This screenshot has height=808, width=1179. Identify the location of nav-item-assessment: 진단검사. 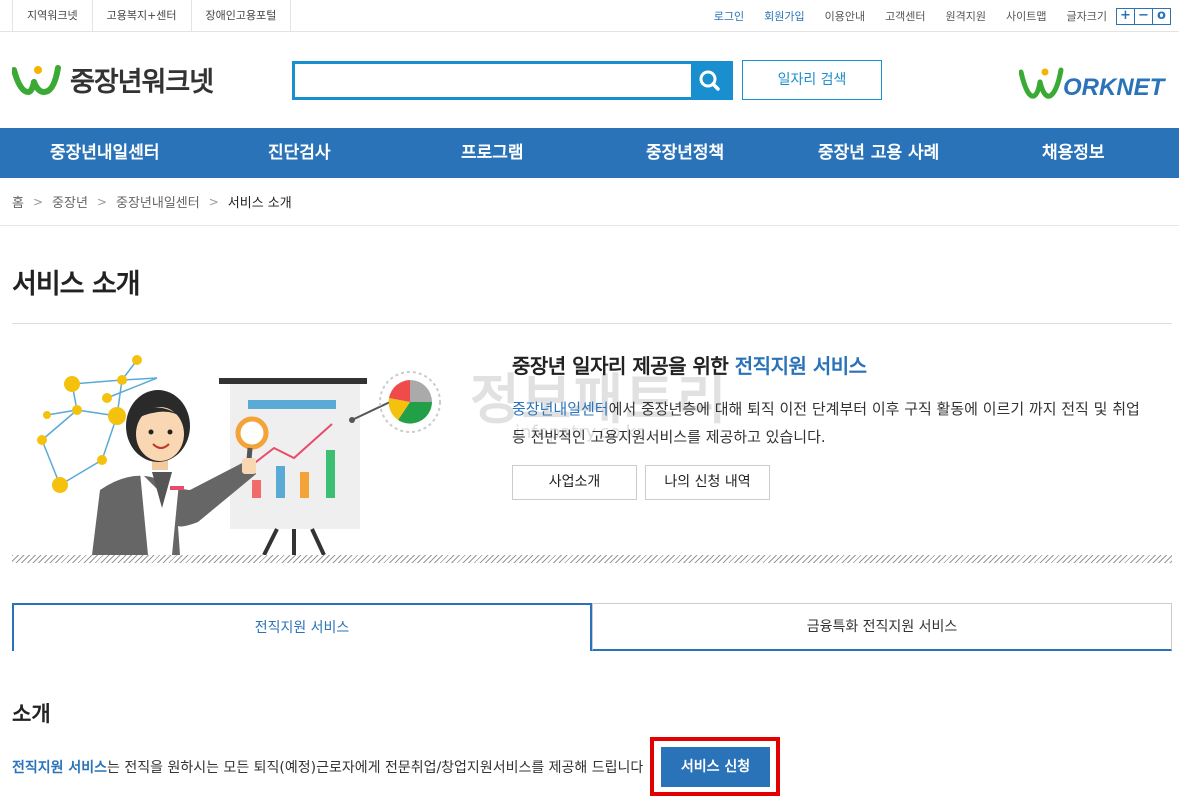
(299, 153).